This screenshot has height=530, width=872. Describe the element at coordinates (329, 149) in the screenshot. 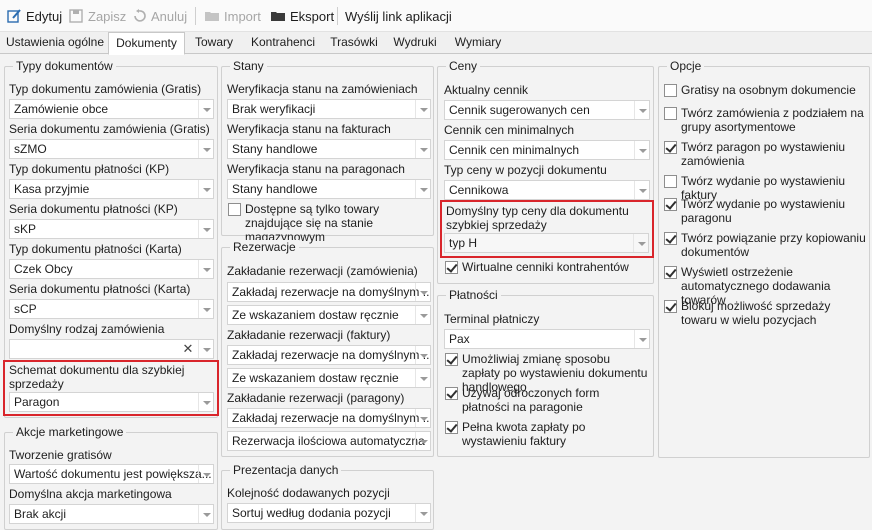

I see `stock-invoices-select: Stany handlowe` at that location.